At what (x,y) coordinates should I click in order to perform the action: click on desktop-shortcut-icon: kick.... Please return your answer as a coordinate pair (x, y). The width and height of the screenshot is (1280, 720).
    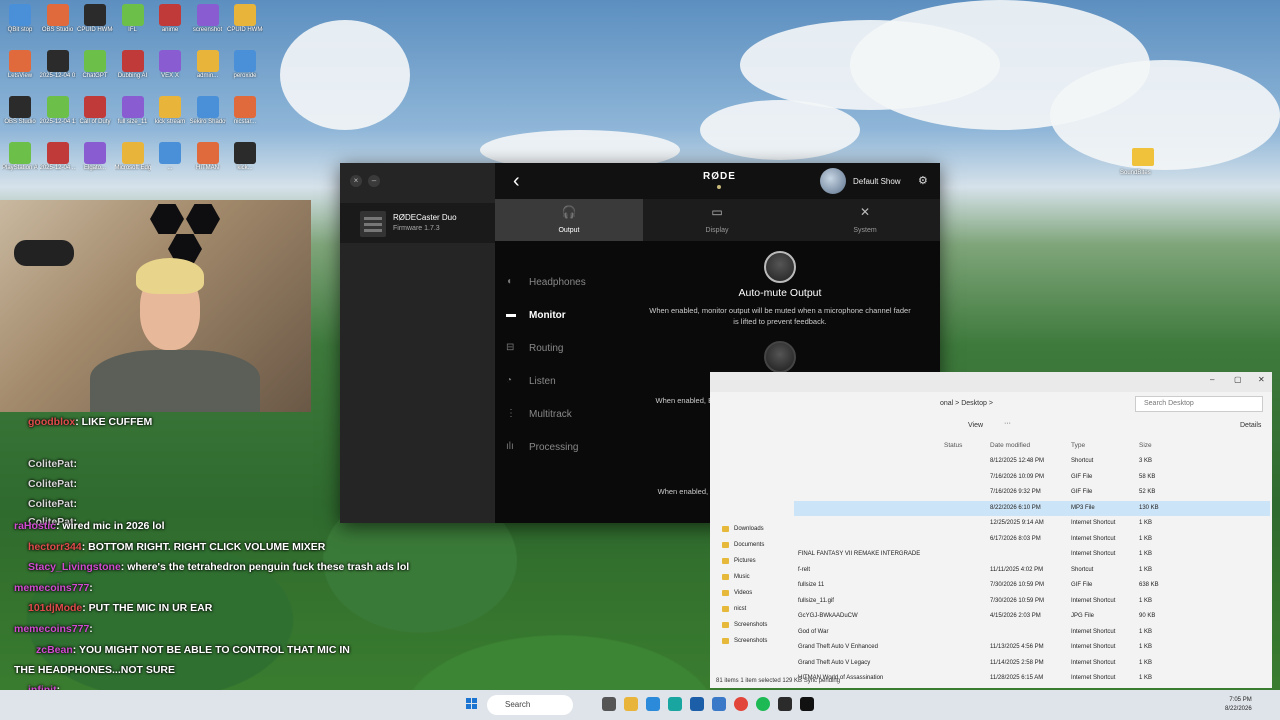
    Looking at the image, I should click on (245, 157).